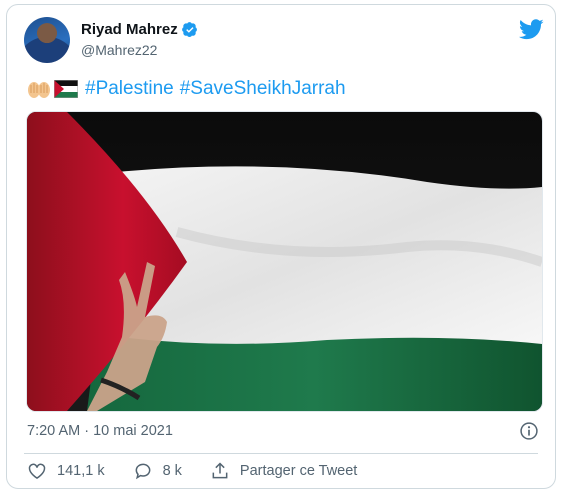 This screenshot has width=564, height=494. I want to click on like-count: 141,1 k, so click(81, 471).